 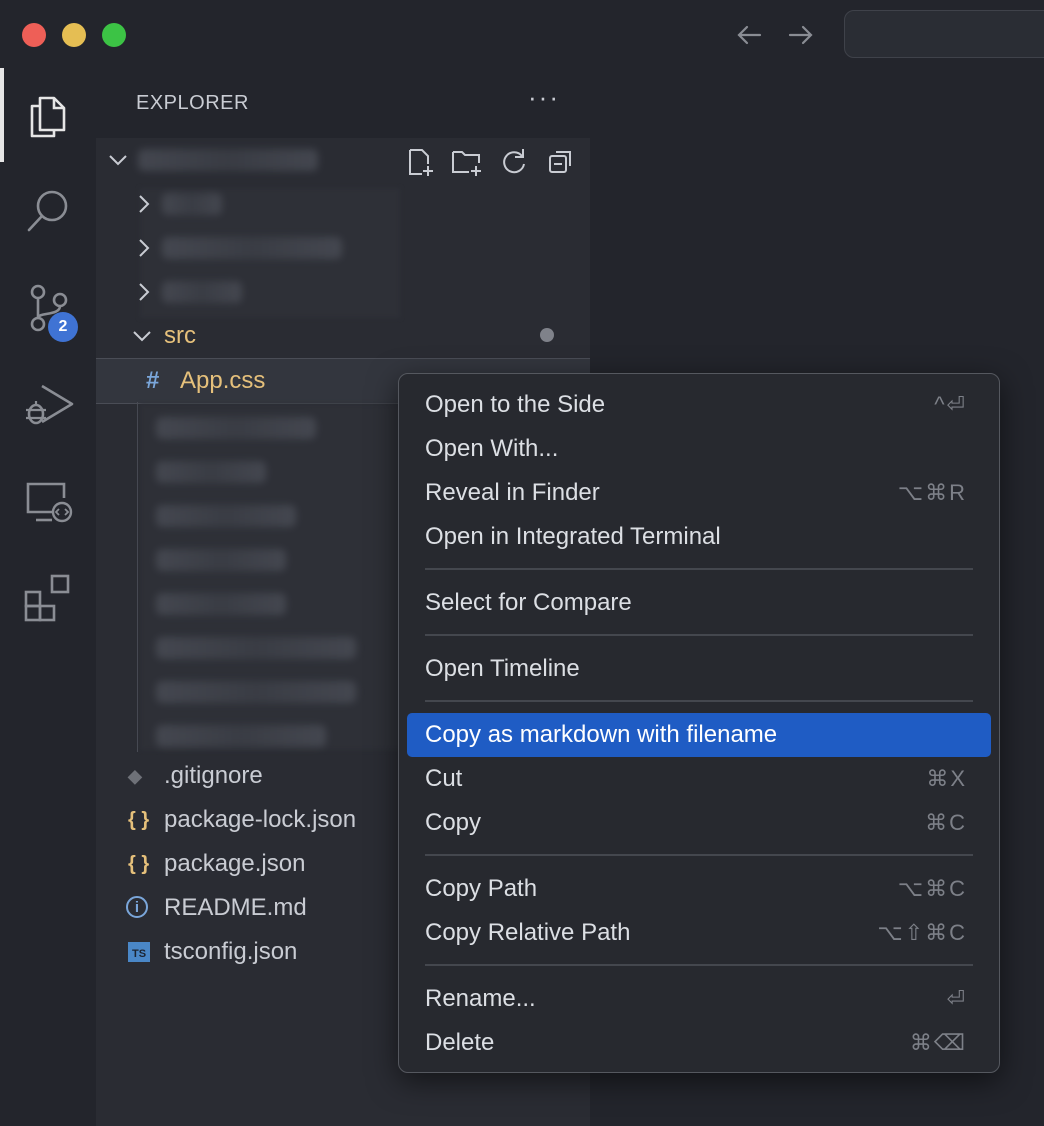 What do you see at coordinates (528, 602) in the screenshot?
I see `menu-item-label: Select for Compare` at bounding box center [528, 602].